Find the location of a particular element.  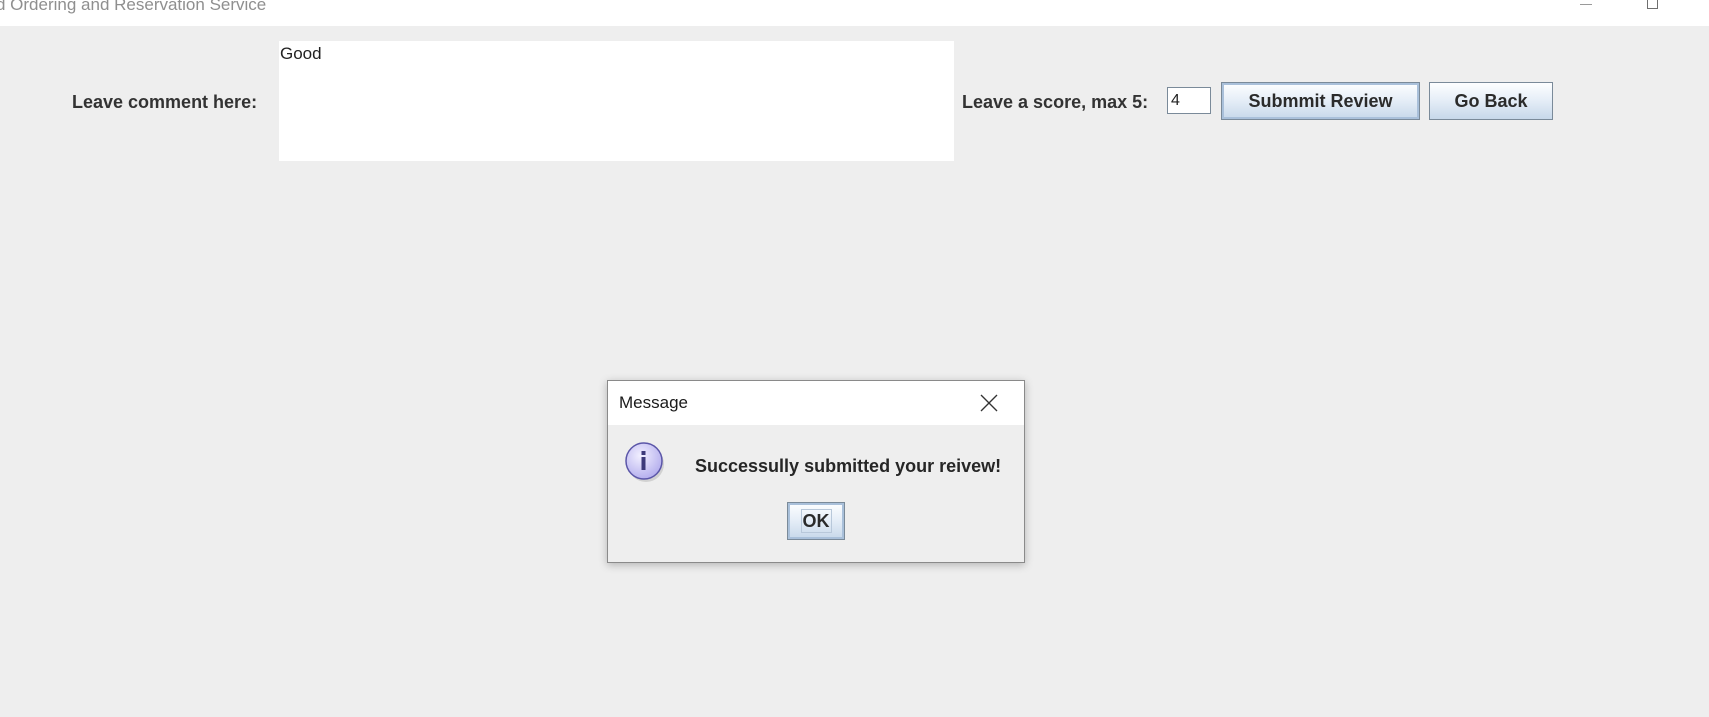

ok-button: OK is located at coordinates (816, 521).